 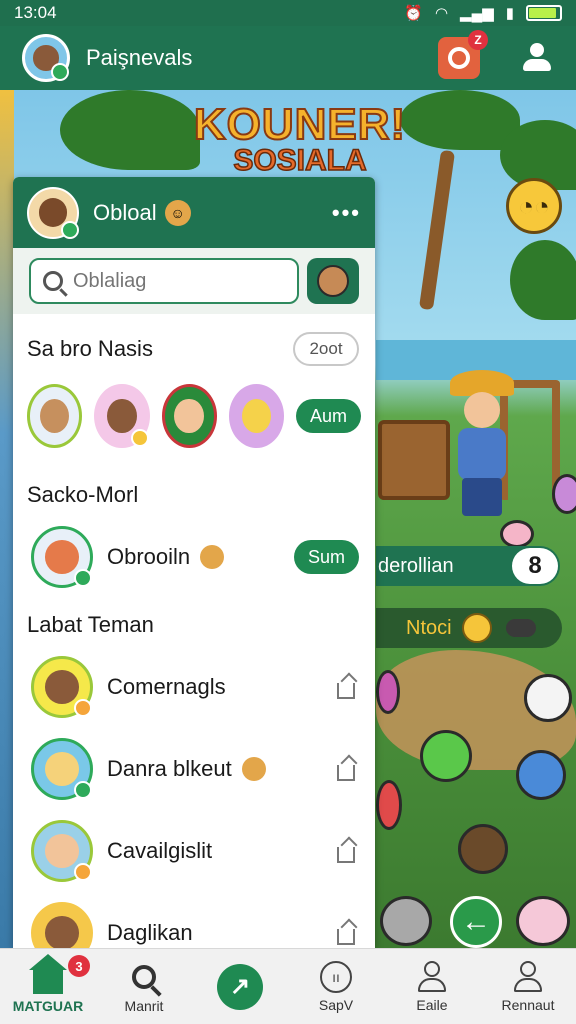 What do you see at coordinates (326, 349) in the screenshot?
I see `suggested-filter-pill: 2oot` at bounding box center [326, 349].